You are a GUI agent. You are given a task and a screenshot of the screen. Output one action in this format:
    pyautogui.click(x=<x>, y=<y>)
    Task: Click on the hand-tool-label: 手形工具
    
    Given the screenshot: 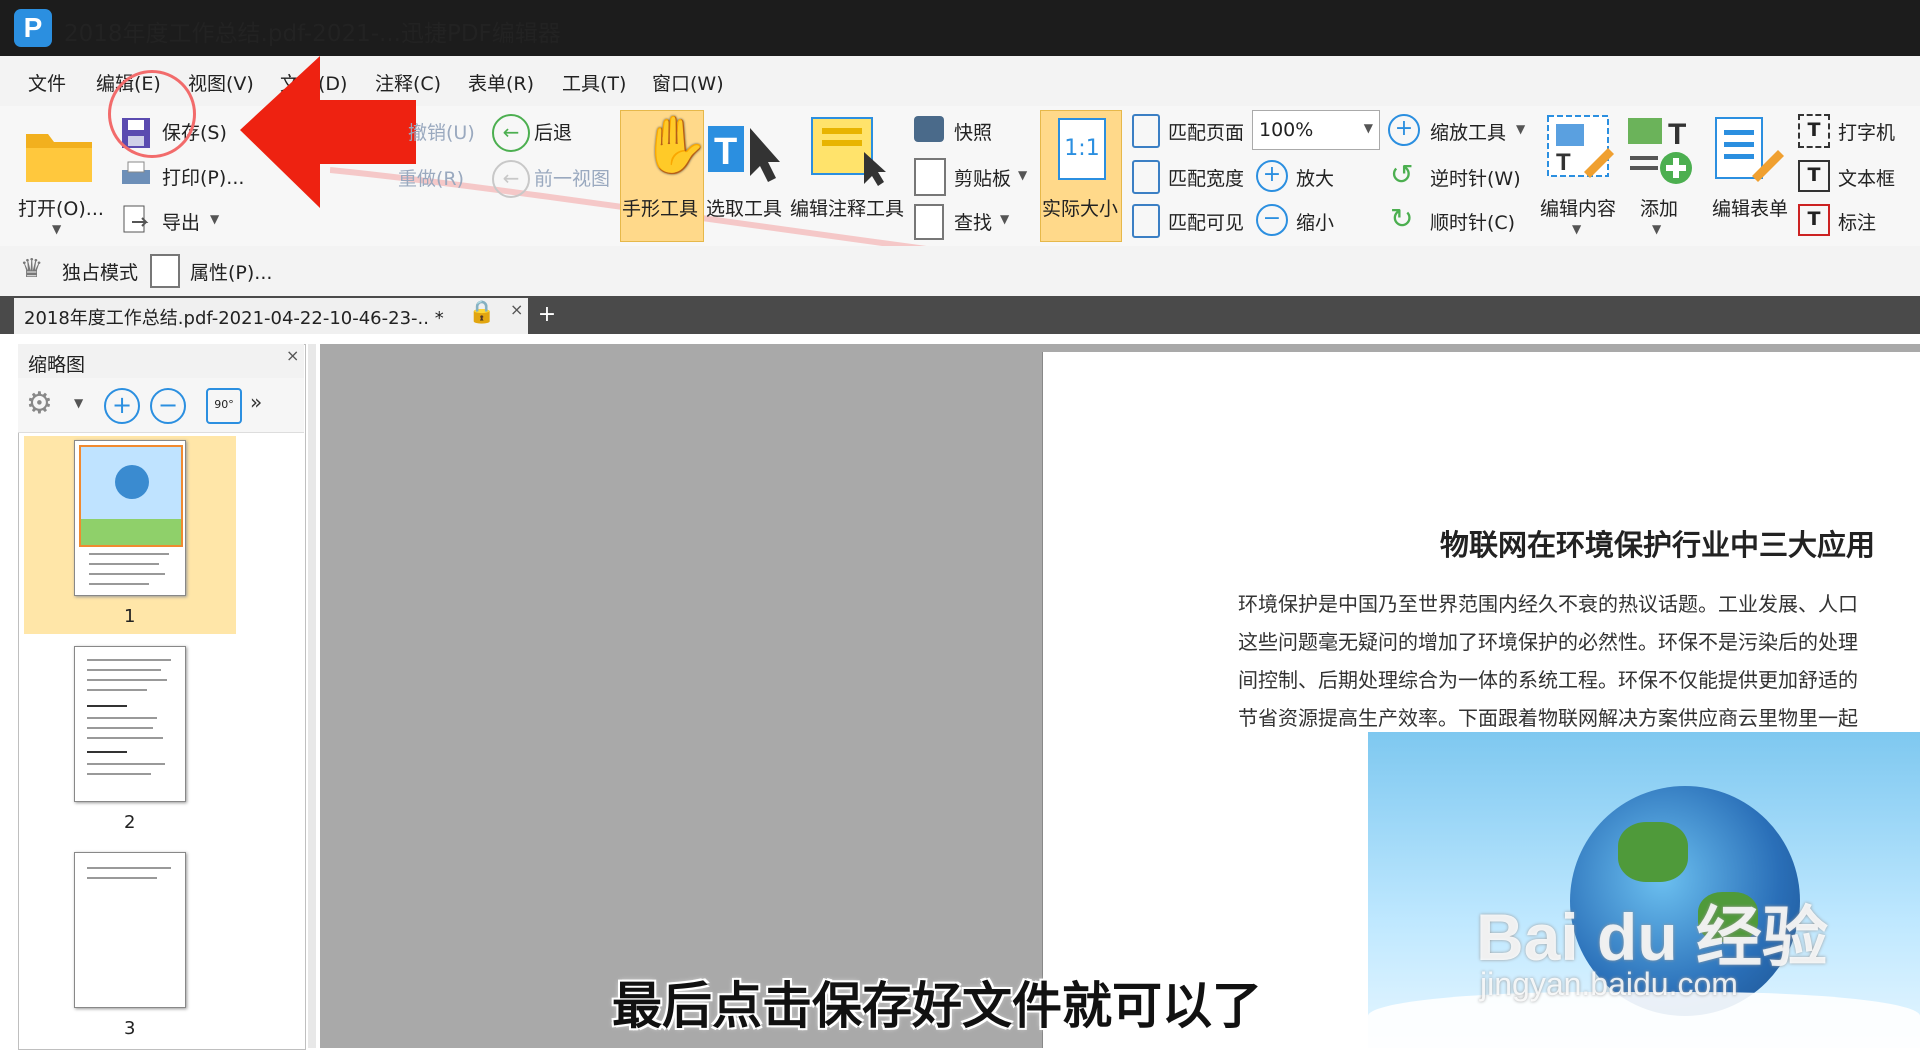 What is the action you would take?
    pyautogui.click(x=660, y=209)
    